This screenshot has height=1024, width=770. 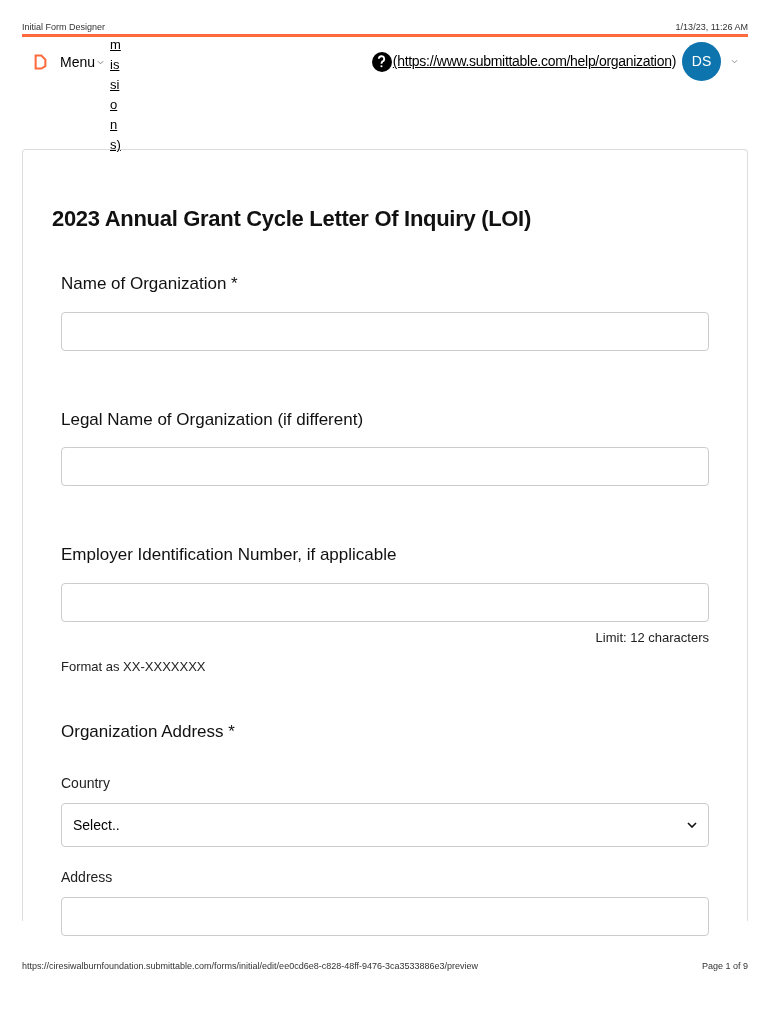 I want to click on field-label: Address, so click(x=87, y=877).